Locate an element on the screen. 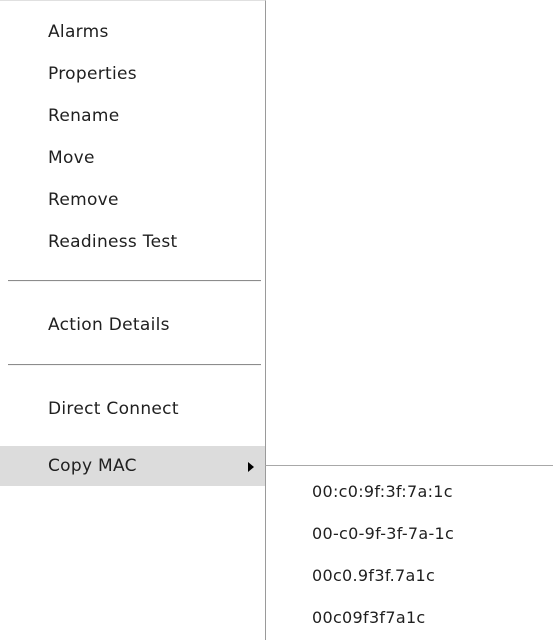 This screenshot has height=640, width=553. menu-item-properties: Properties is located at coordinates (132, 74).